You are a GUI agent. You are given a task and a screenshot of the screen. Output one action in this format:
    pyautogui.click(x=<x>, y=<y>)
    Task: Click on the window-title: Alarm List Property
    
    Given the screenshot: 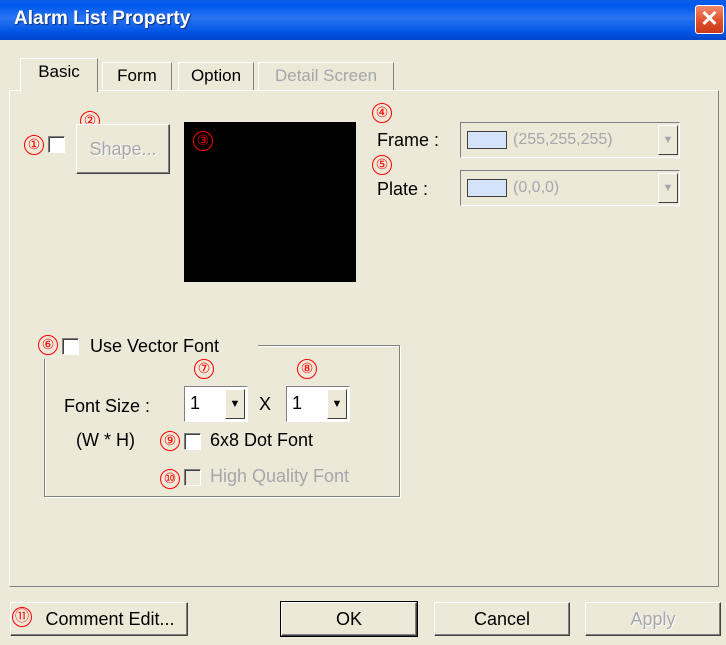 What is the action you would take?
    pyautogui.click(x=102, y=18)
    